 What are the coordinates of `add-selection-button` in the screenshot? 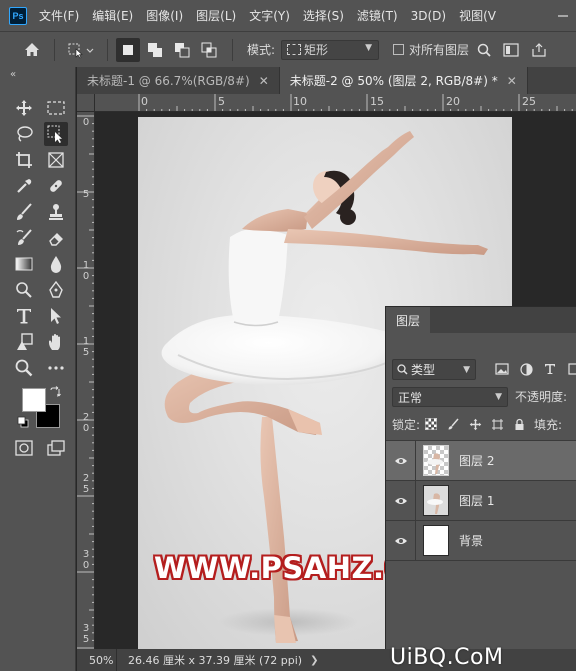 It's located at (155, 50).